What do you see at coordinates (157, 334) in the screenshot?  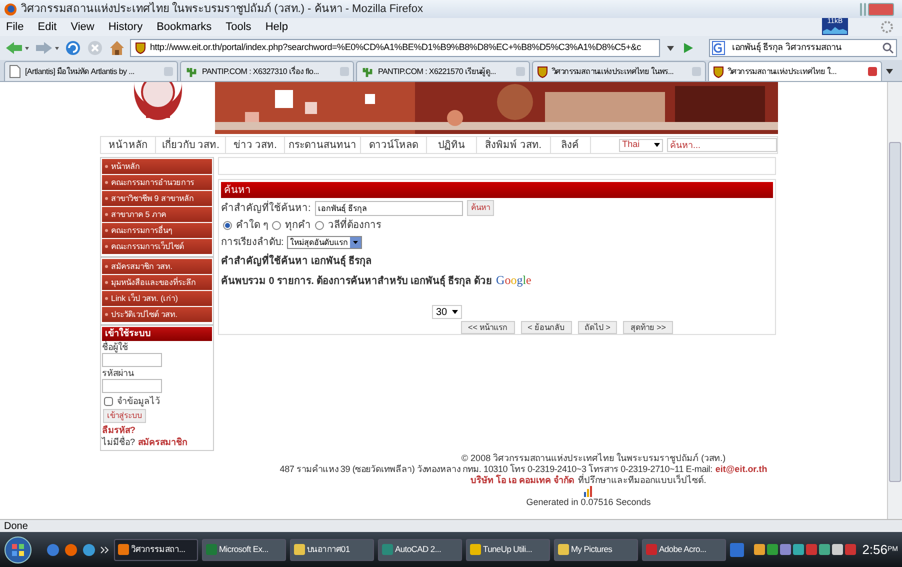 I see `login-header: เข้าใช้ระบบ` at bounding box center [157, 334].